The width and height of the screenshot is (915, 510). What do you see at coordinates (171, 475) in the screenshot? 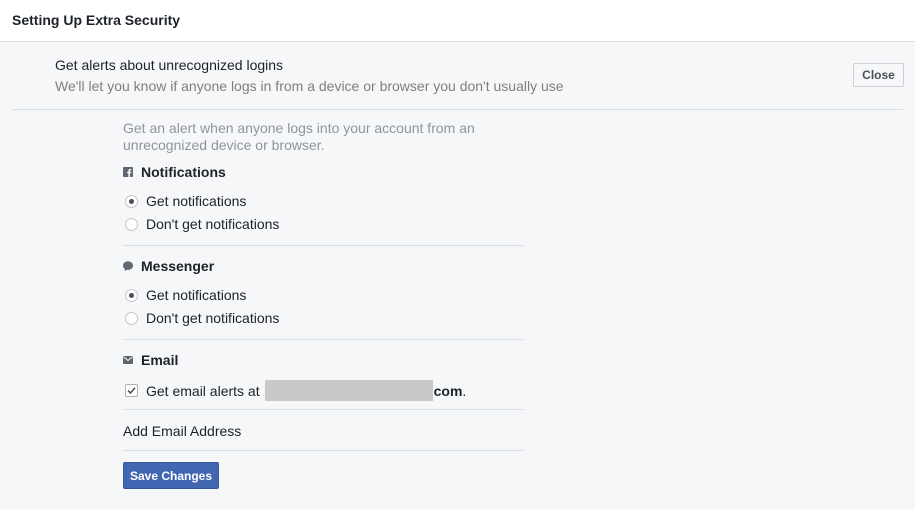
I see `save-changes-button: Save Changes` at bounding box center [171, 475].